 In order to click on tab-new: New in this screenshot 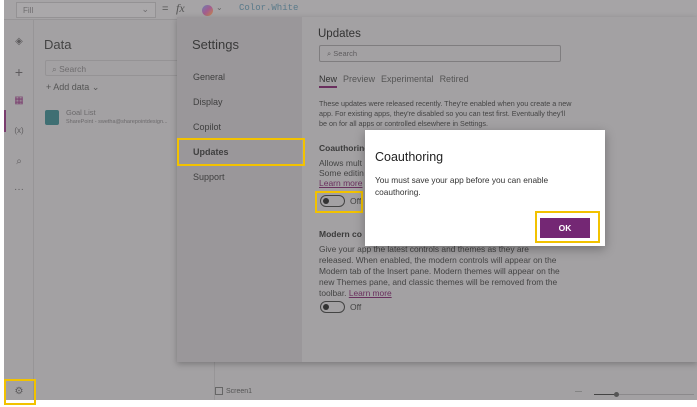, I will do `click(328, 81)`.